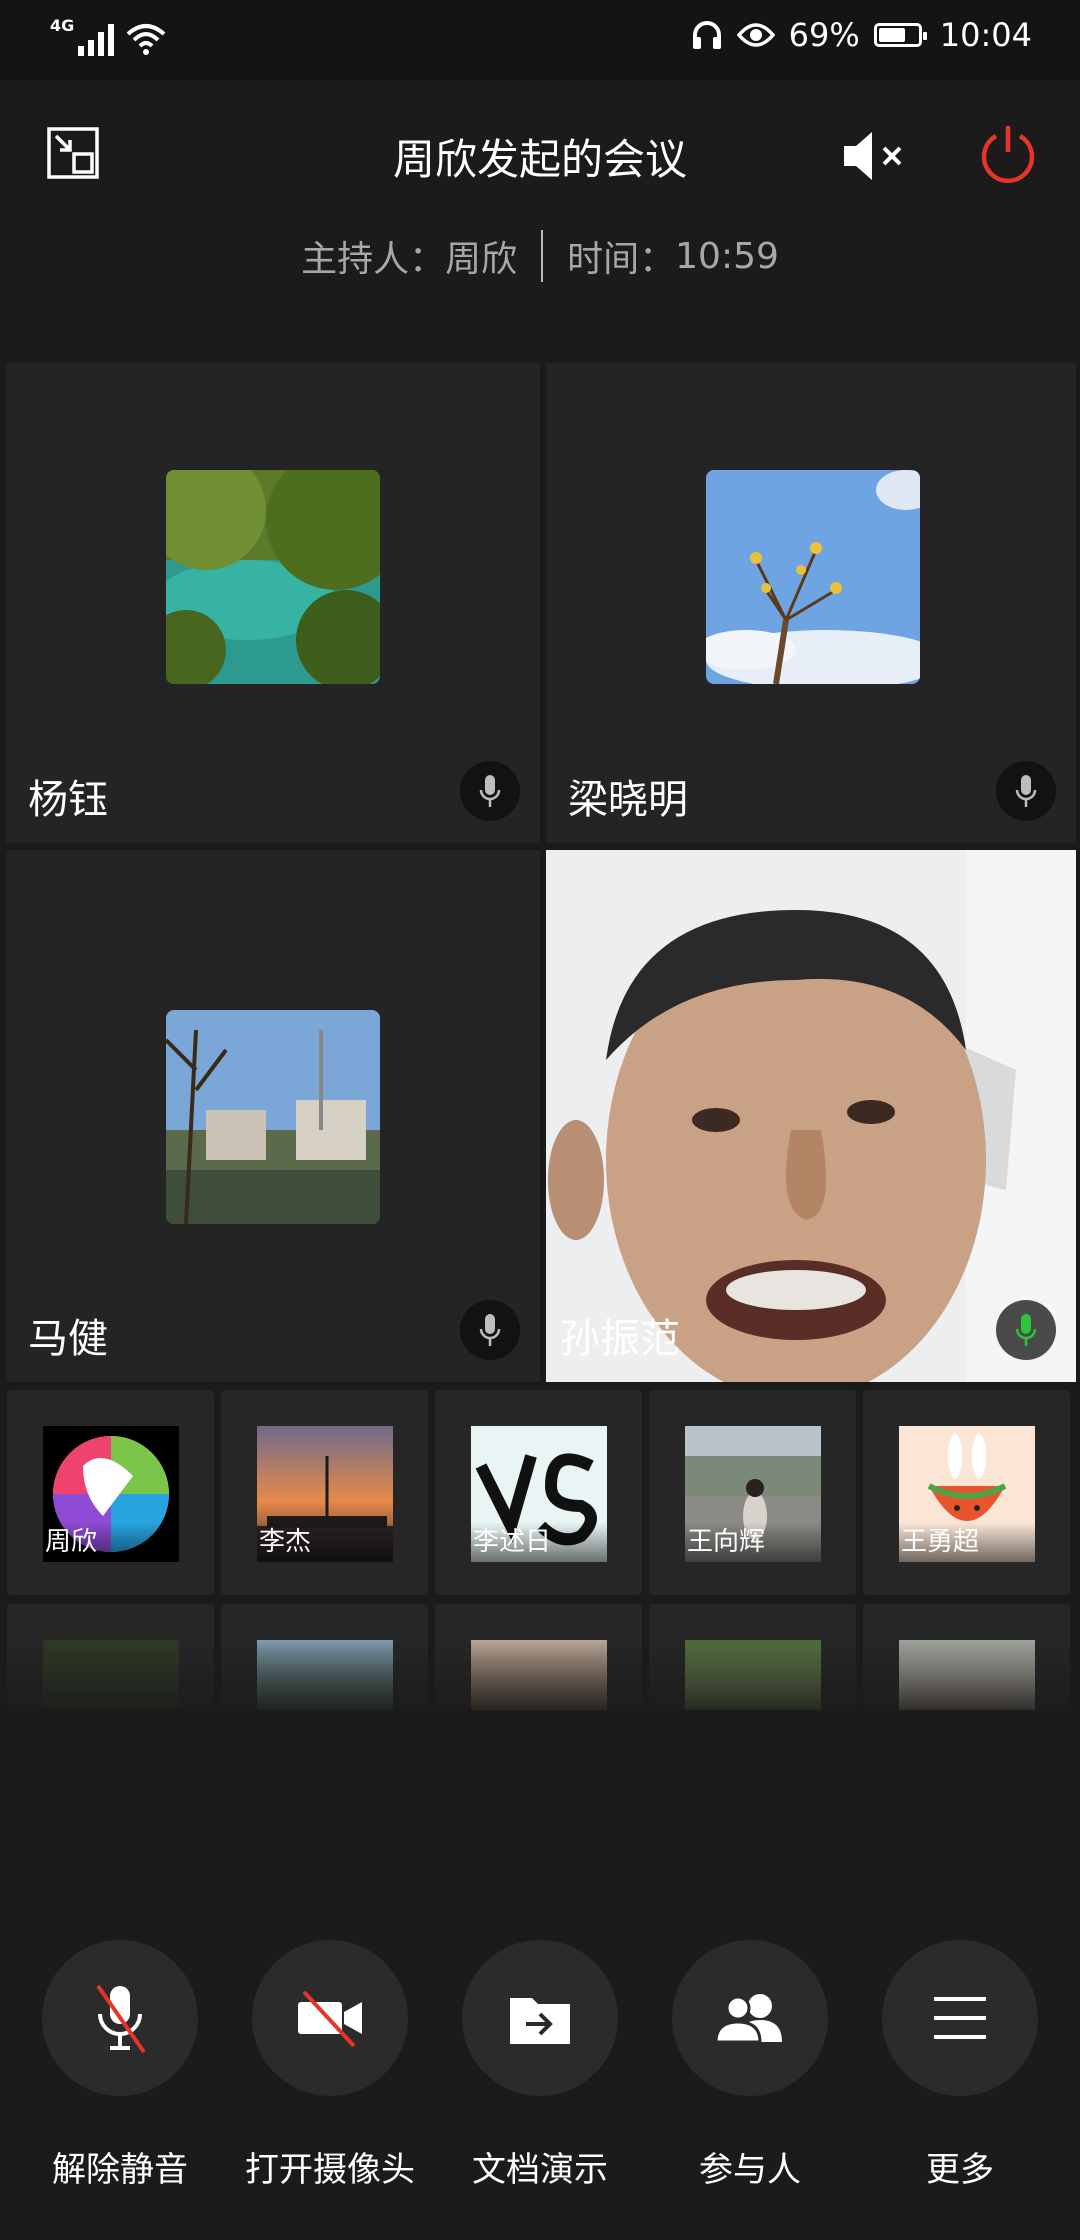  What do you see at coordinates (540, 2021) in the screenshot?
I see `share-document-icon` at bounding box center [540, 2021].